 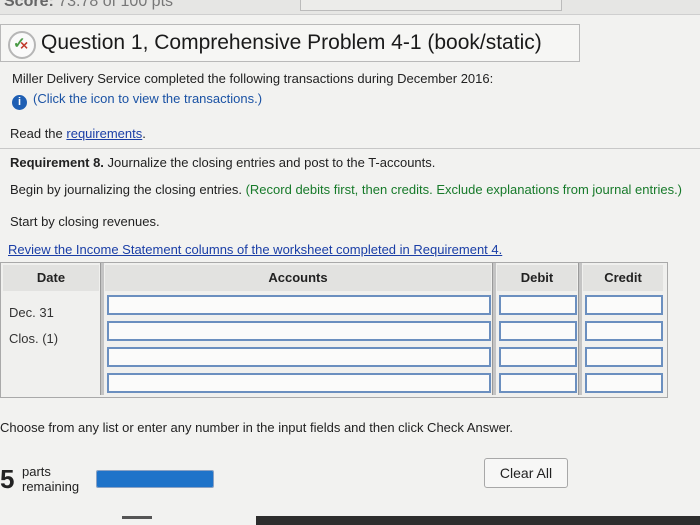 I want to click on date-cell: Dec. 31, so click(x=31, y=312).